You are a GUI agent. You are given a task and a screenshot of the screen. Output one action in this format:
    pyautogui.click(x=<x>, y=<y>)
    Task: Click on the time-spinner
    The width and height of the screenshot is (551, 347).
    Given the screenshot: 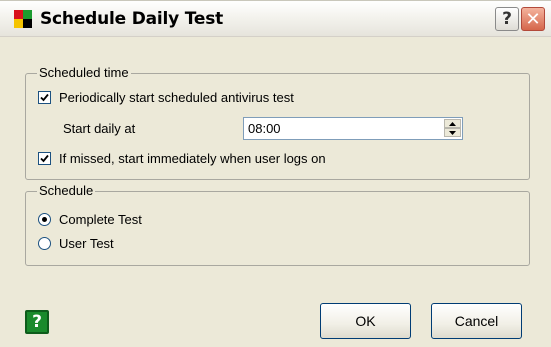 What is the action you would take?
    pyautogui.click(x=452, y=128)
    